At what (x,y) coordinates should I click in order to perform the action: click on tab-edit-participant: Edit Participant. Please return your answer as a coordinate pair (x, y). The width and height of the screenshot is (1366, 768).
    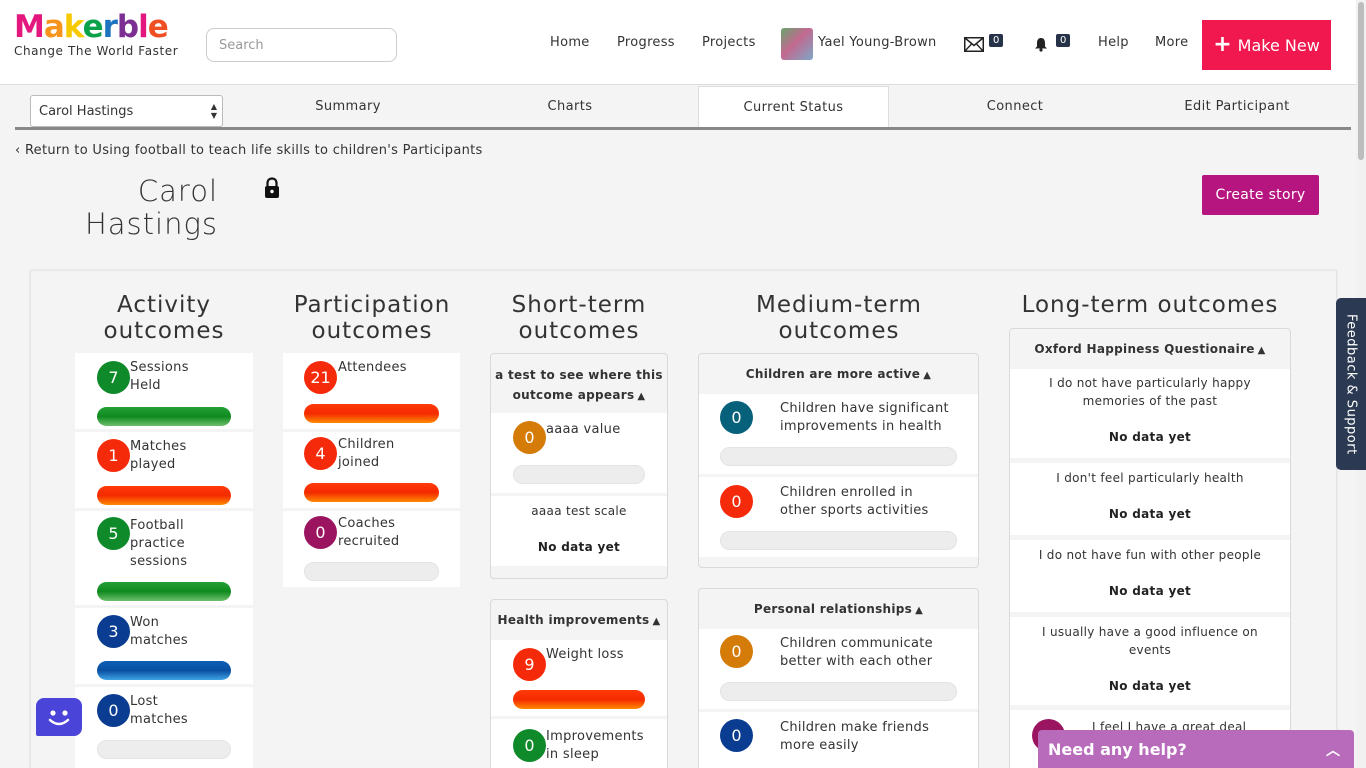
    Looking at the image, I should click on (1237, 106).